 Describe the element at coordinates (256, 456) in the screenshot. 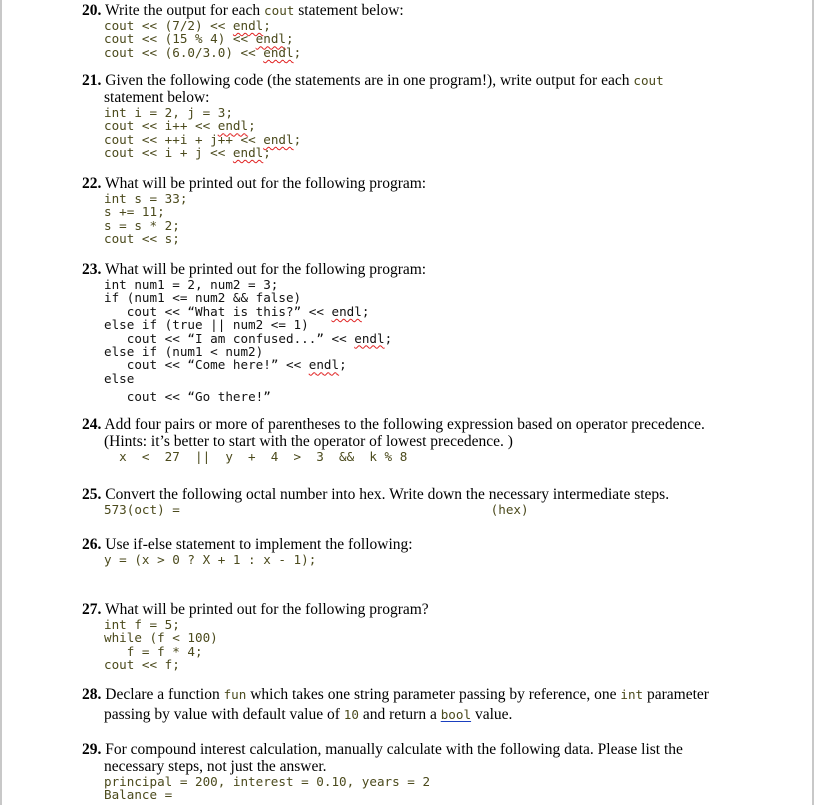

I see `code-line: x < 27 || y + 4 > 3 && k % 8` at that location.